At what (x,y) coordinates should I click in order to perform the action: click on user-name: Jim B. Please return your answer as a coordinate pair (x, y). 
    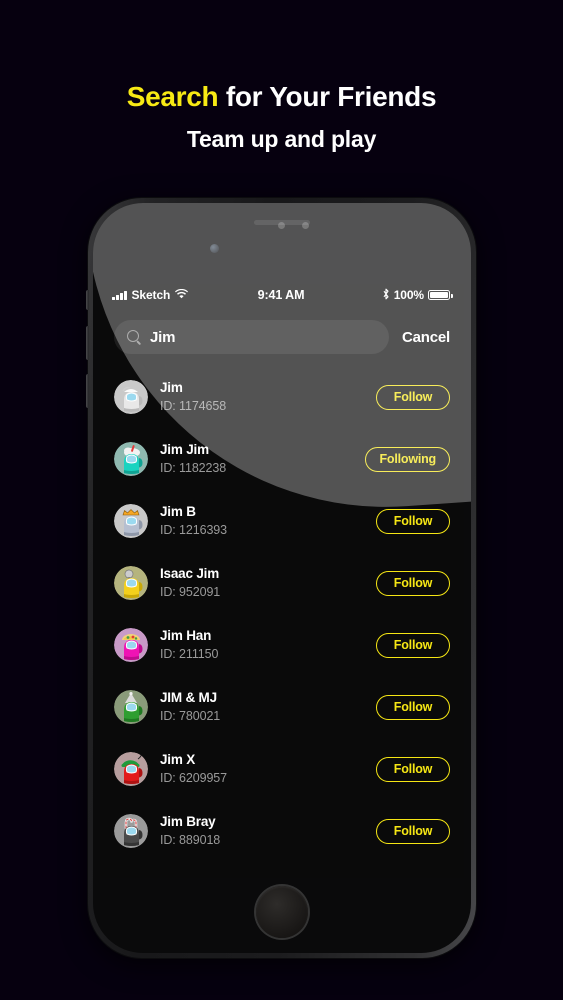
    Looking at the image, I should click on (178, 511).